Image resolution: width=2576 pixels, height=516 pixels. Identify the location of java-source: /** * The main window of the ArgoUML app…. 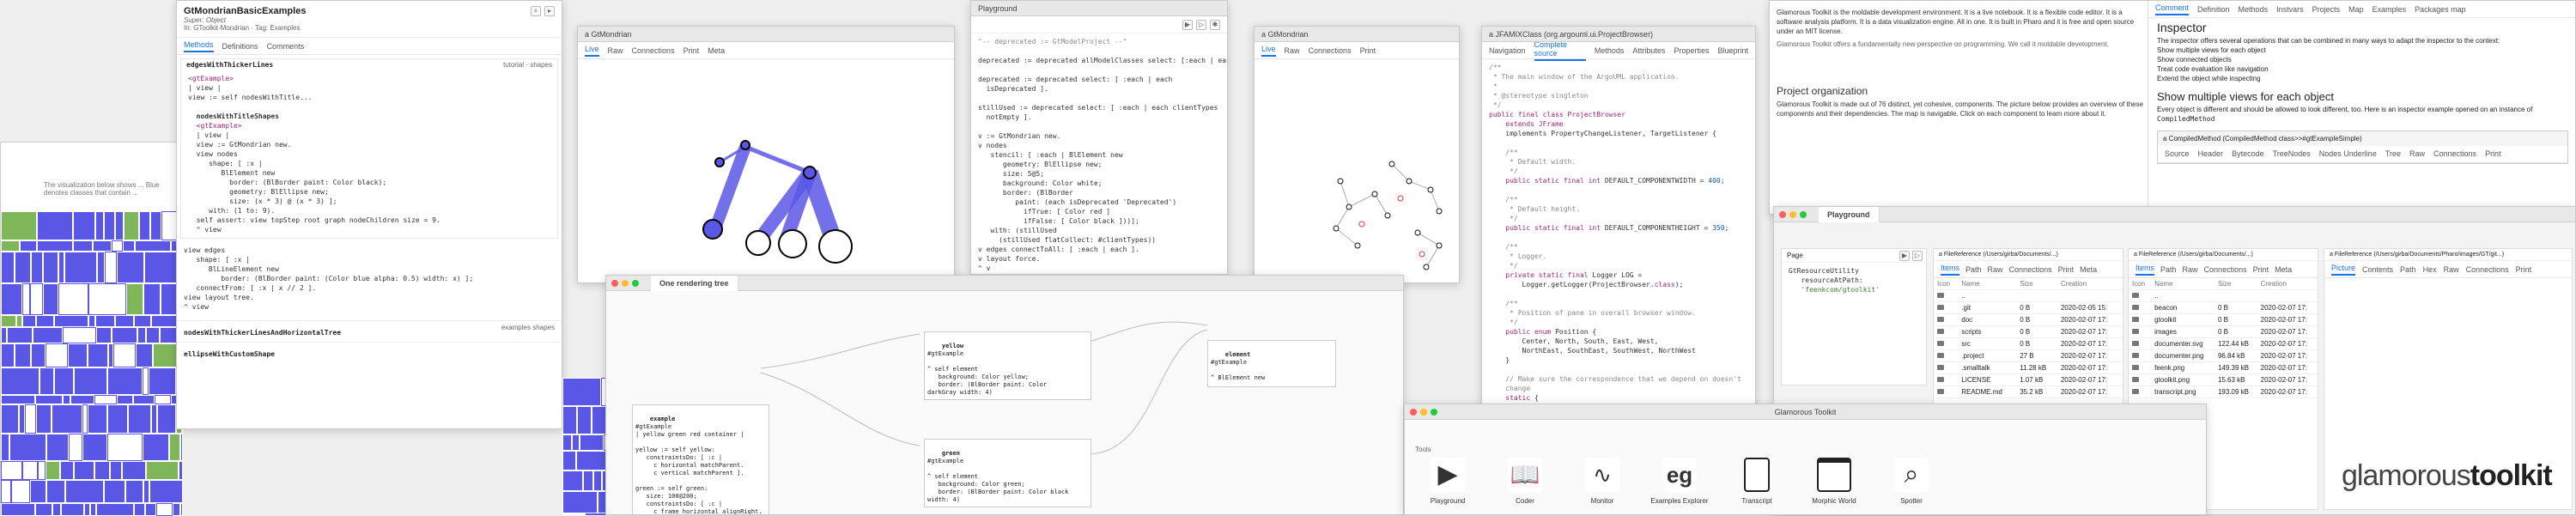
(1619, 252).